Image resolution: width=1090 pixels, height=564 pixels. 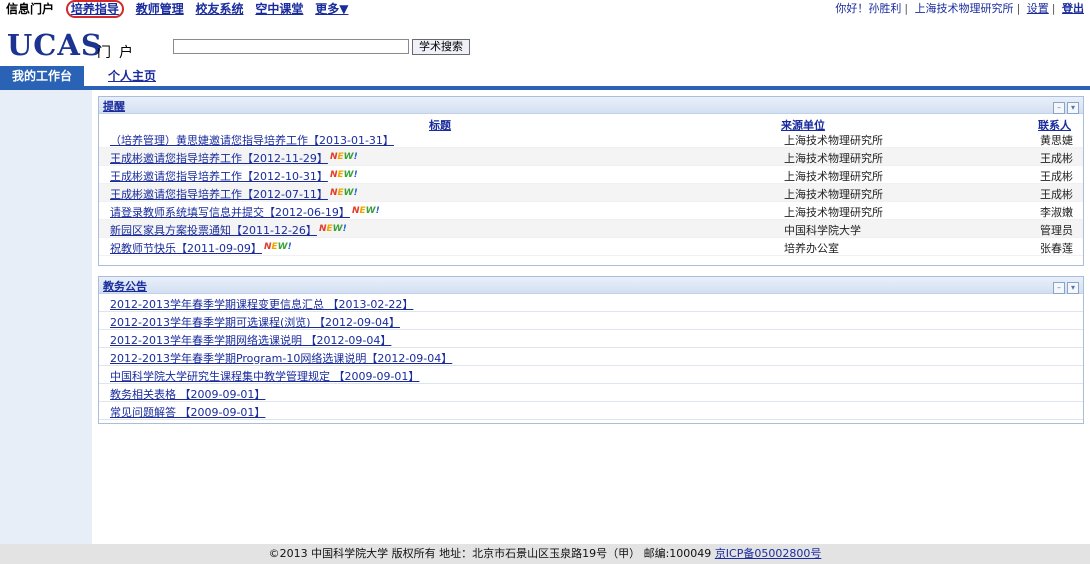 What do you see at coordinates (591, 247) in the screenshot?
I see `table-row: 祝教师节快乐【2011-09-09】 NEW! 培养办公室 张春莲` at bounding box center [591, 247].